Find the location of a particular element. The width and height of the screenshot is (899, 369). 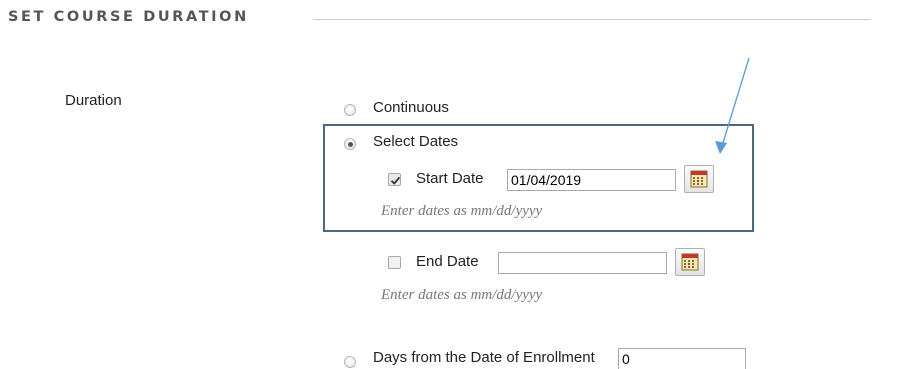

end-date-hint: Enter dates as mm/dd/yyyy is located at coordinates (462, 295).